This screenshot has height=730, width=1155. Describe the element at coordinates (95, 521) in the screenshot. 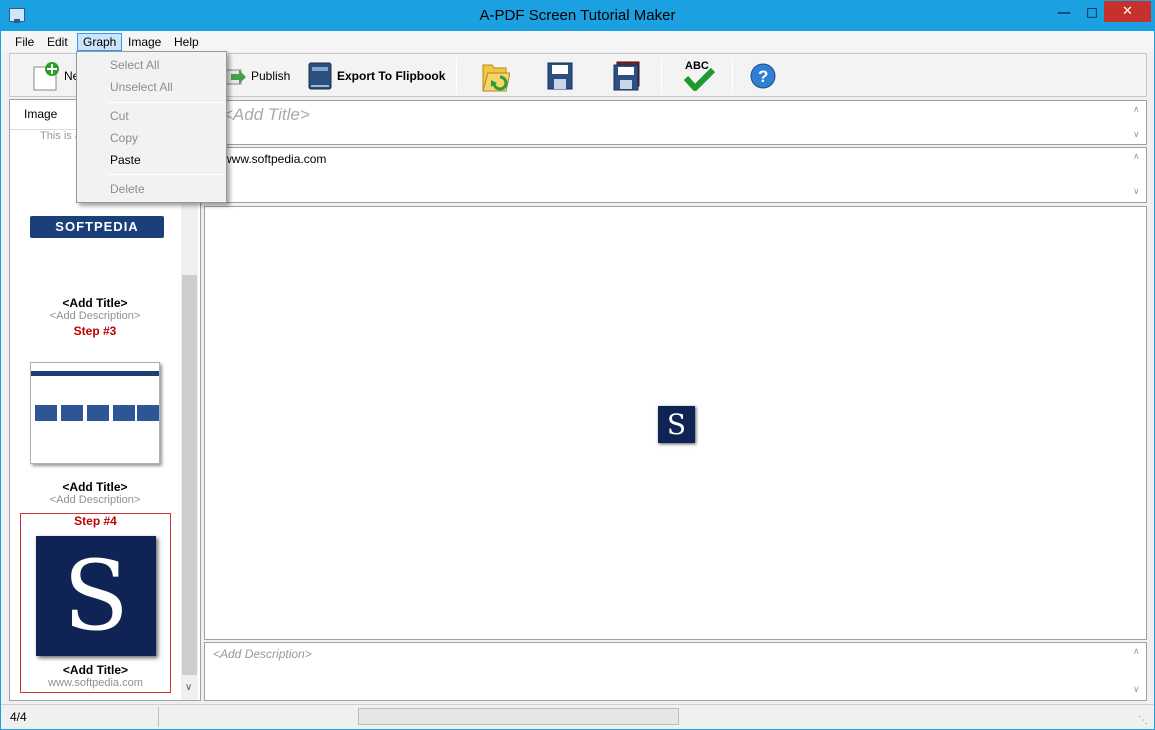

I see `step-label: Step #4` at that location.